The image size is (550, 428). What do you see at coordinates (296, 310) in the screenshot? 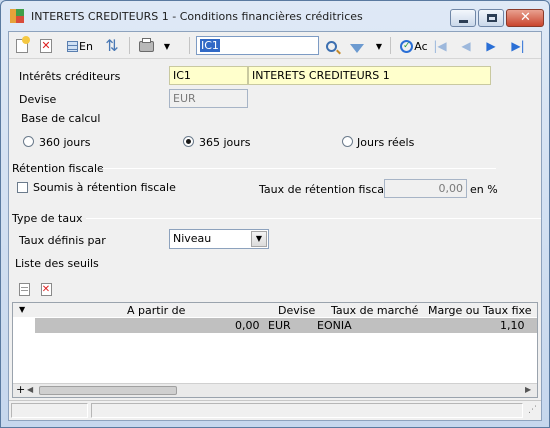
I see `col-header-devise: Devise` at bounding box center [296, 310].